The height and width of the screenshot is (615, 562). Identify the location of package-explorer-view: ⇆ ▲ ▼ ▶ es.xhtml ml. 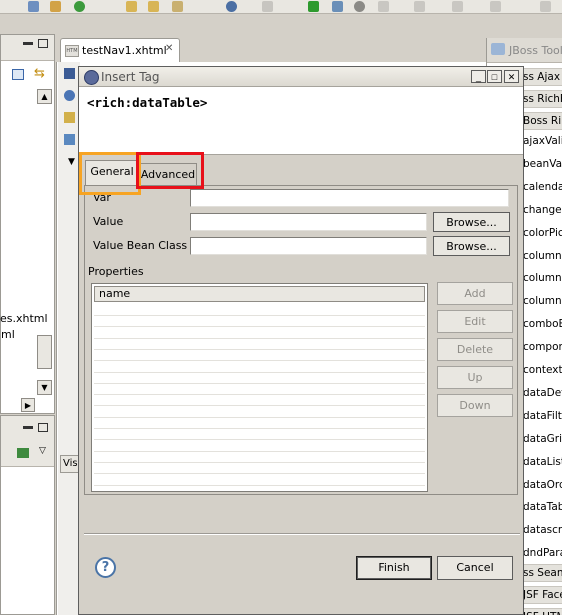
(27, 224).